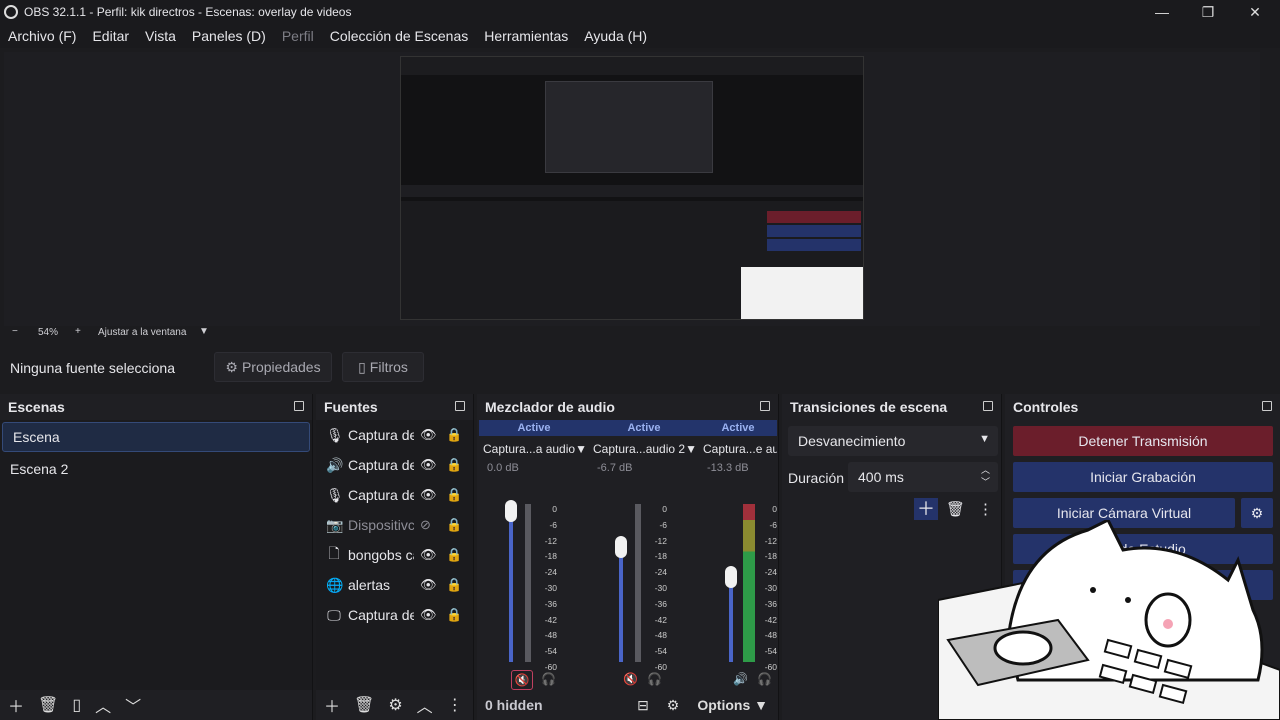  What do you see at coordinates (985, 476) in the screenshot?
I see `stepper-icon: ︿ ﹀` at bounding box center [985, 476].